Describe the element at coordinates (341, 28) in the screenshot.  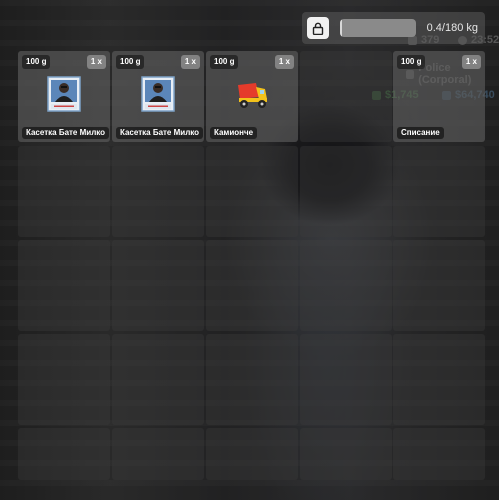
I see `weight-progress-fill` at that location.